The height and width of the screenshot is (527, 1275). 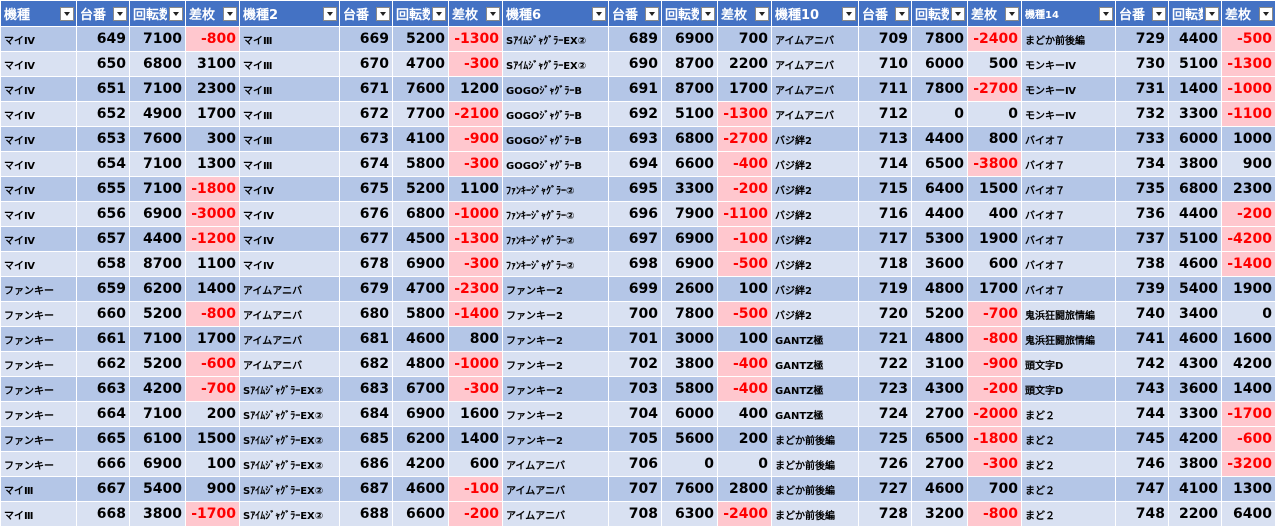 I want to click on machine-number-cell: 658, so click(x=103, y=264).